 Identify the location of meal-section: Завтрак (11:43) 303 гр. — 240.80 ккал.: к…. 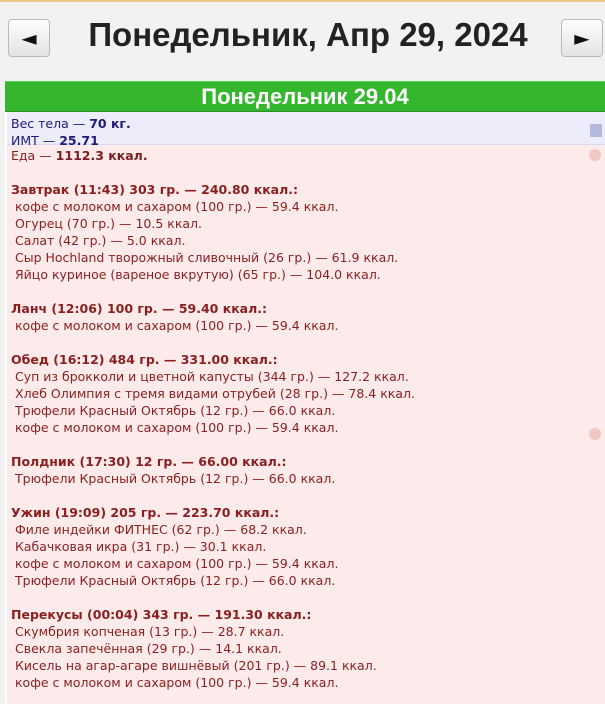
(308, 232).